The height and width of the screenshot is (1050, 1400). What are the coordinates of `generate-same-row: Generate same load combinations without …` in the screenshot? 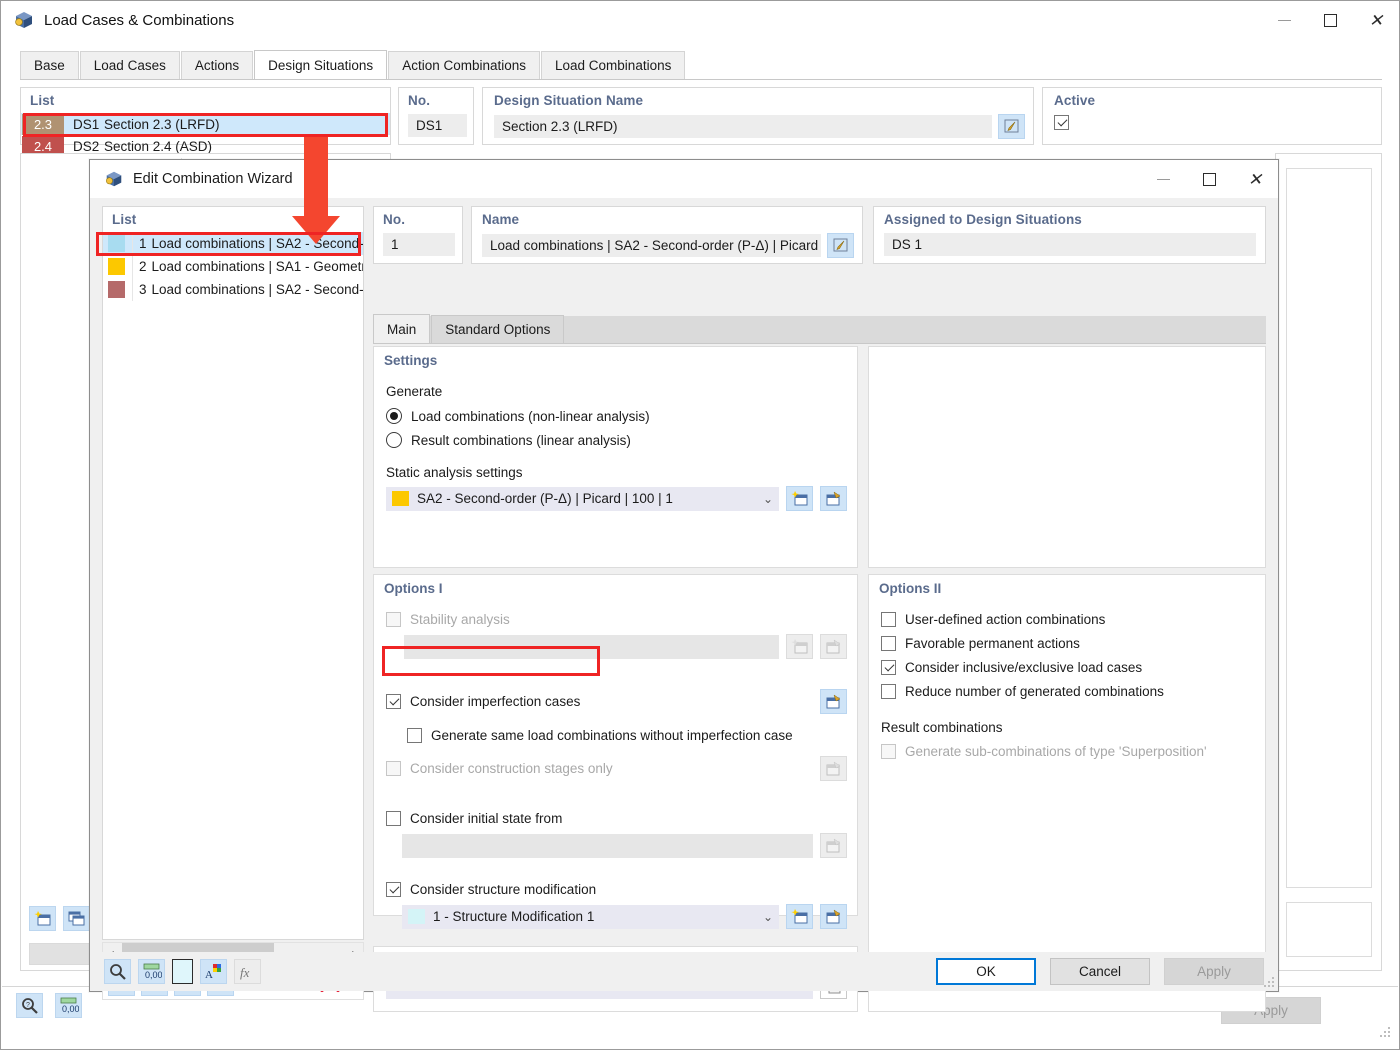 It's located at (632, 735).